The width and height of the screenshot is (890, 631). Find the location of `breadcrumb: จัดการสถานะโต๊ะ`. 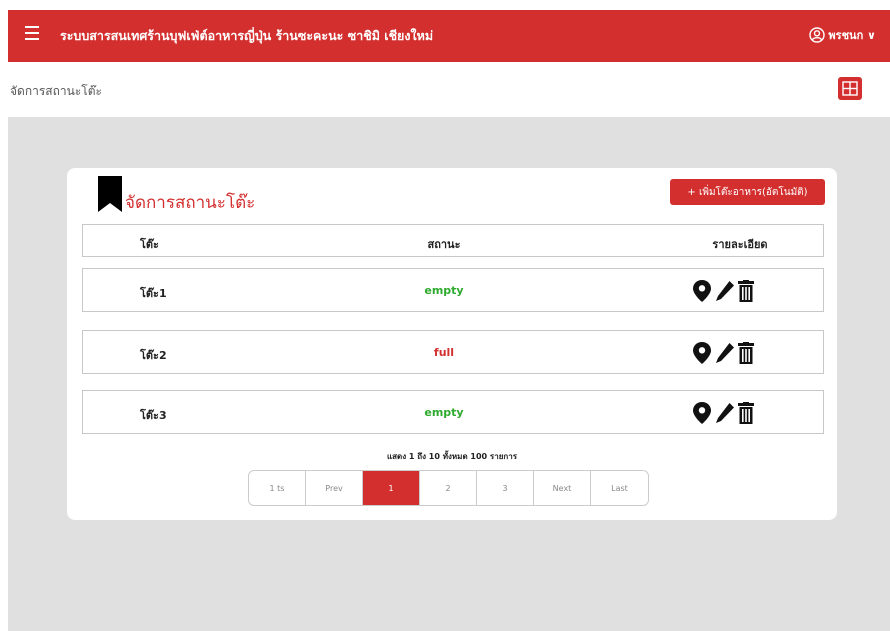

breadcrumb: จัดการสถานะโต๊ะ is located at coordinates (56, 91).